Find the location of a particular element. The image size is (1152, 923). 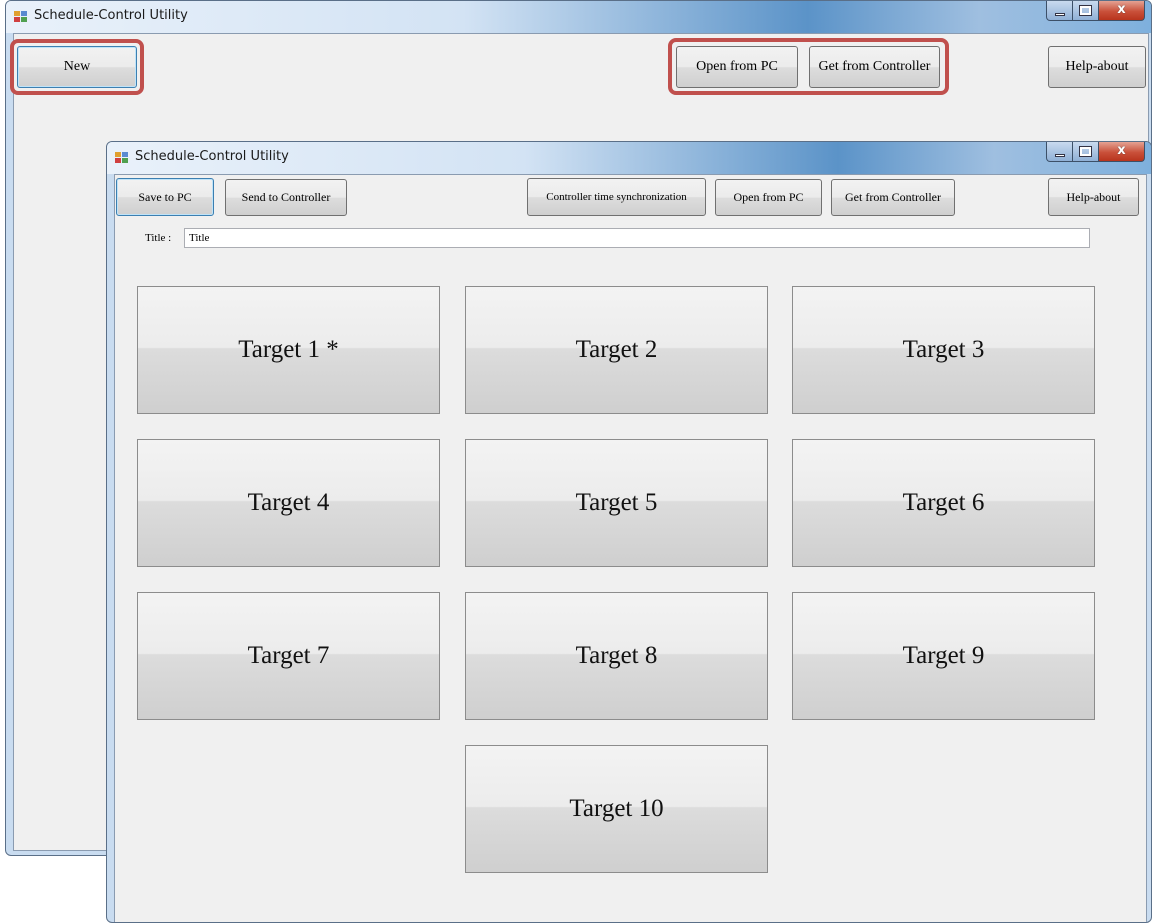

get-from-controller-button: Get from Controller is located at coordinates (893, 197).